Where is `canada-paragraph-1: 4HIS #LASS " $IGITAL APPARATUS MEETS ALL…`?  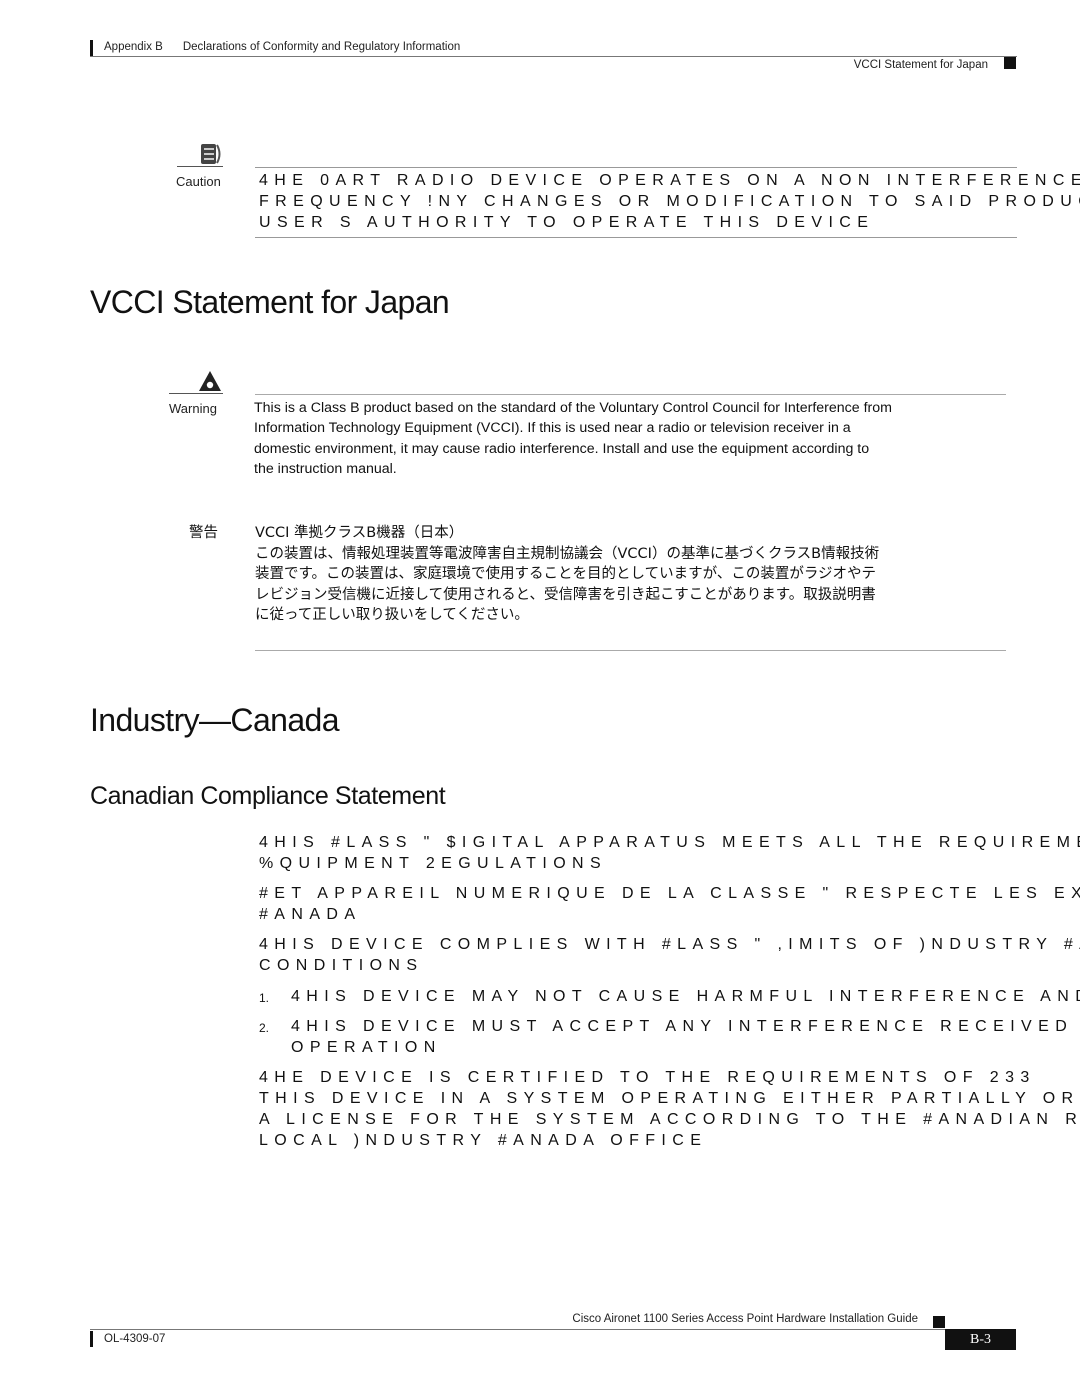
canada-paragraph-1: 4HIS #LASS " $IGITAL APPARATUS MEETS ALL… is located at coordinates (669, 853).